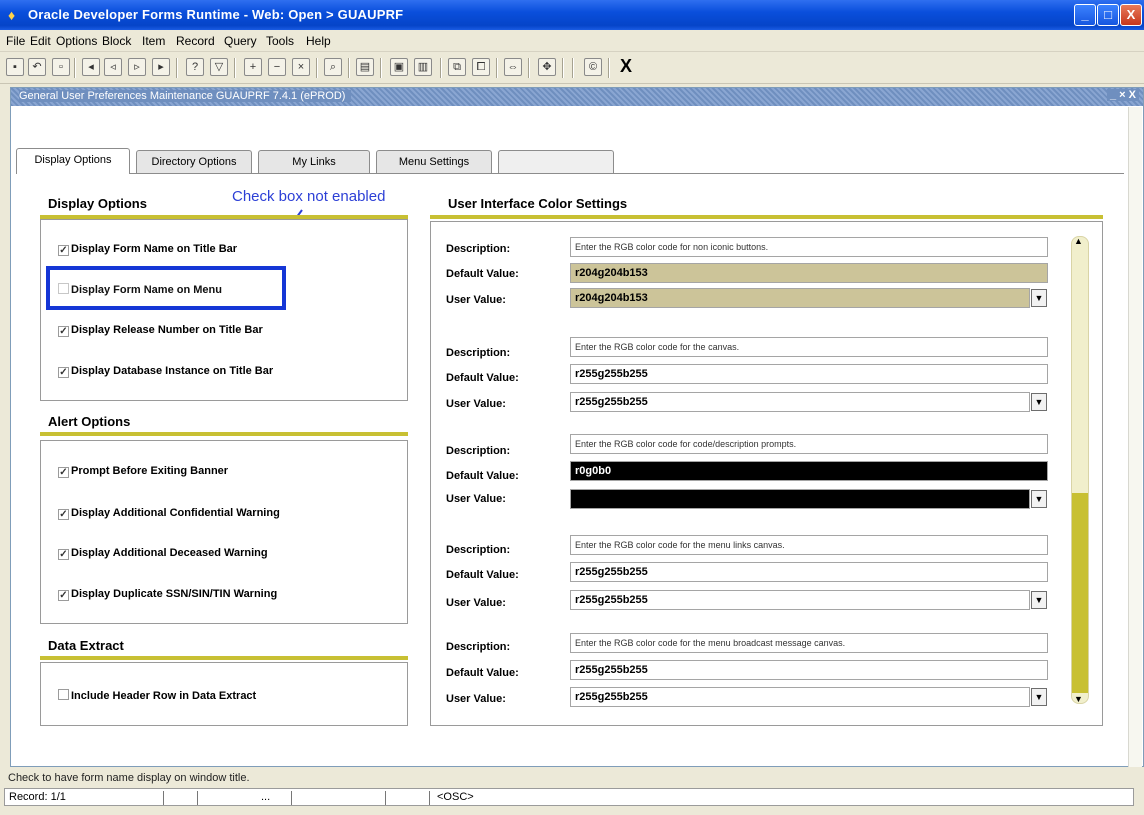  I want to click on tab-underline, so click(570, 173).